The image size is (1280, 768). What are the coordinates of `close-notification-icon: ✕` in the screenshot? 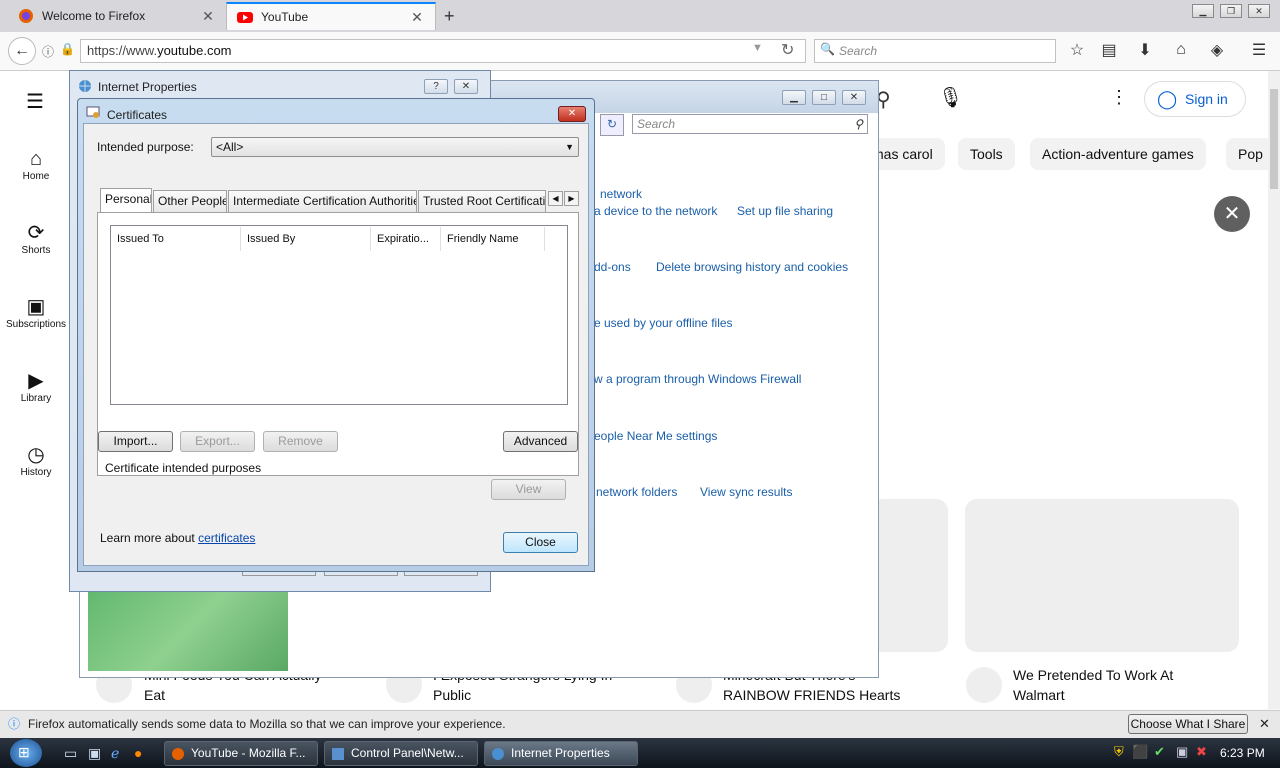 It's located at (1264, 724).